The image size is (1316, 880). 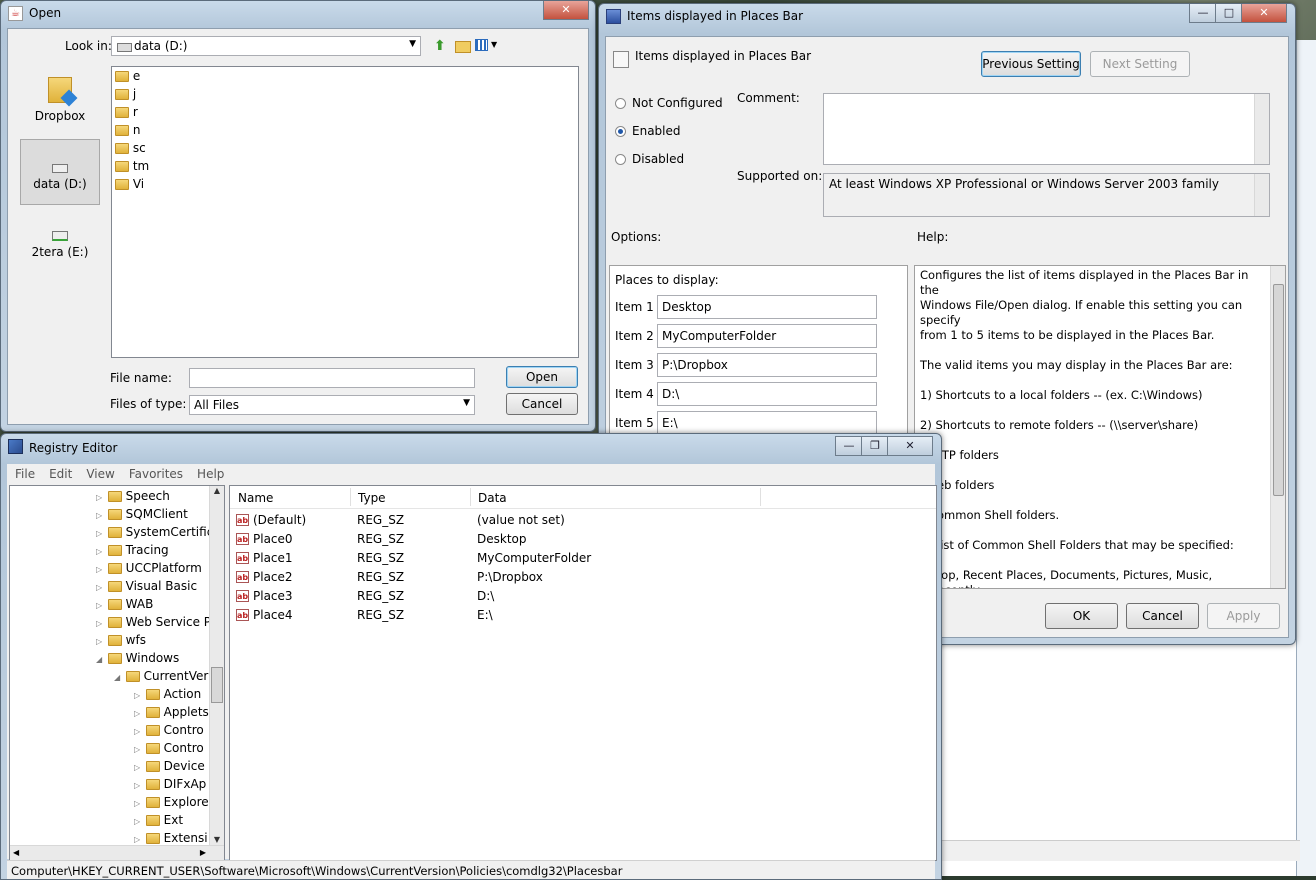 What do you see at coordinates (132, 168) in the screenshot?
I see `file-list-item: tm` at bounding box center [132, 168].